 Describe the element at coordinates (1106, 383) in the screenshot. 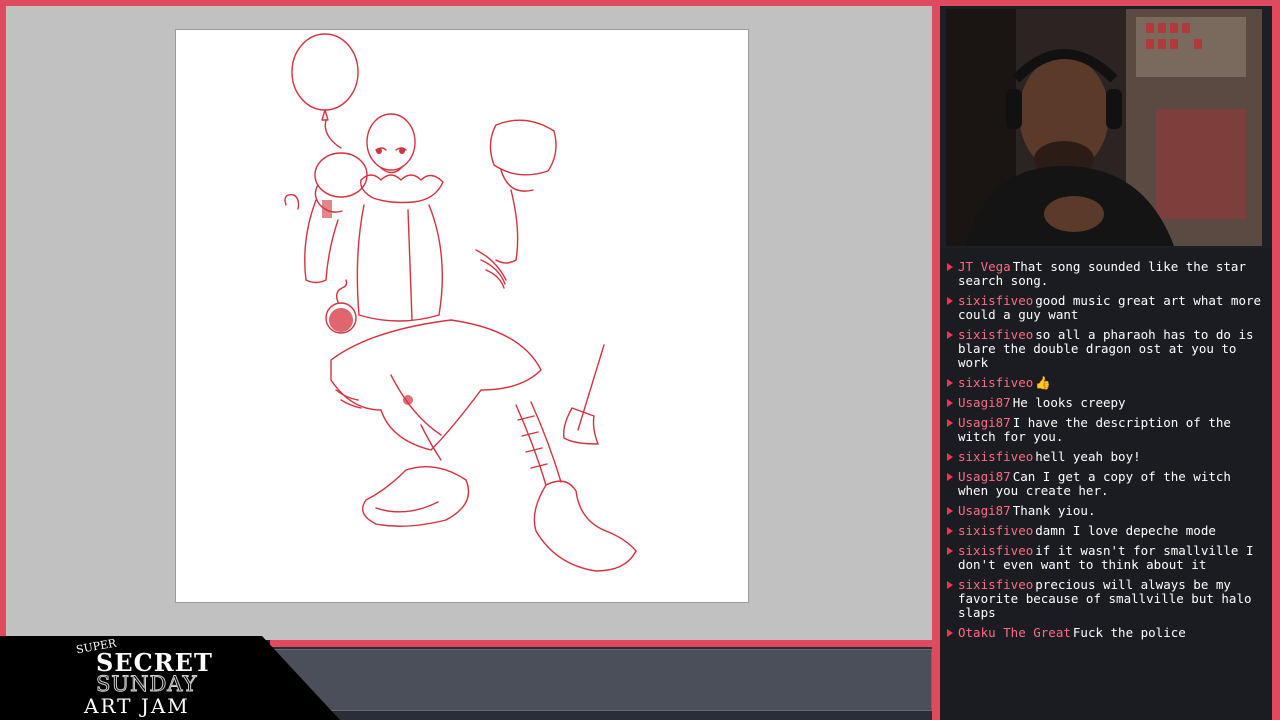

I see `chat-message: sixisfiveo 👍` at that location.